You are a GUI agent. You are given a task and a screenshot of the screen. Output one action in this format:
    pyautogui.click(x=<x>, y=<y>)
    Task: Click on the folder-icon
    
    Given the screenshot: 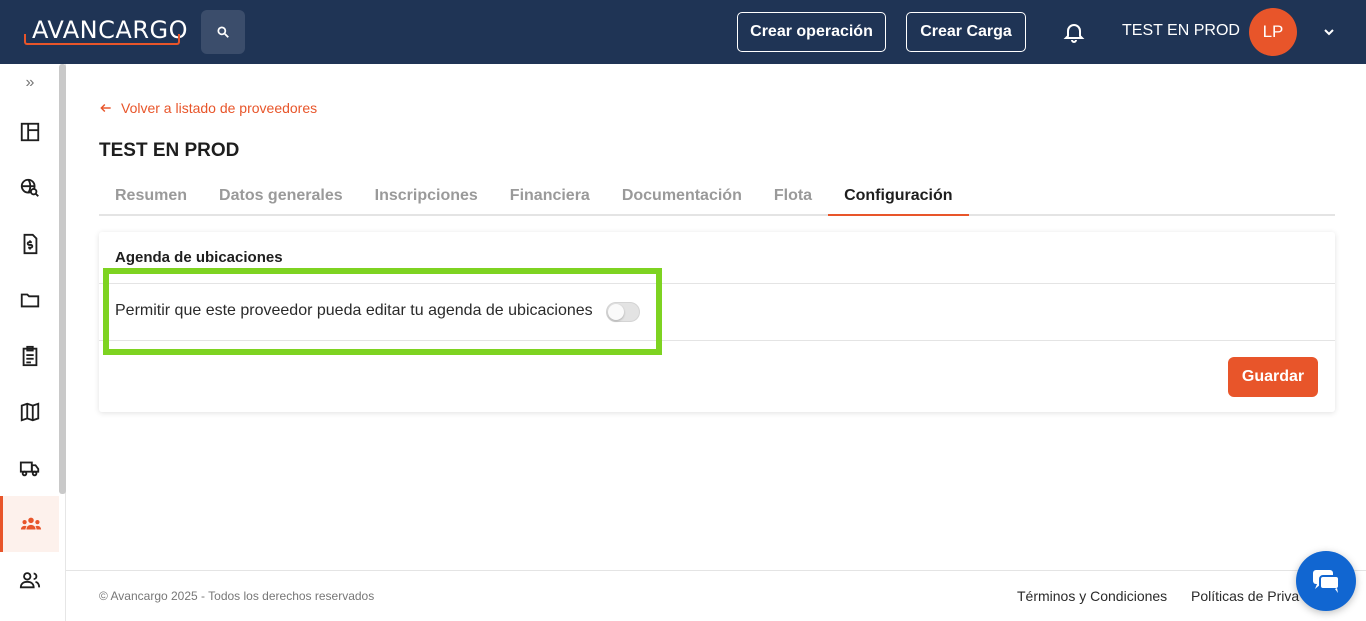 What is the action you would take?
    pyautogui.click(x=29, y=300)
    